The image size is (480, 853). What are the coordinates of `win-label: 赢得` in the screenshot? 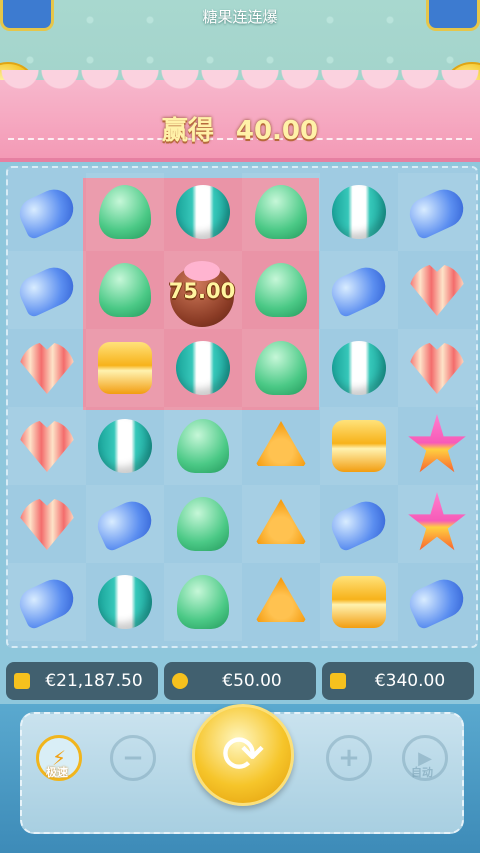 It's located at (187, 131).